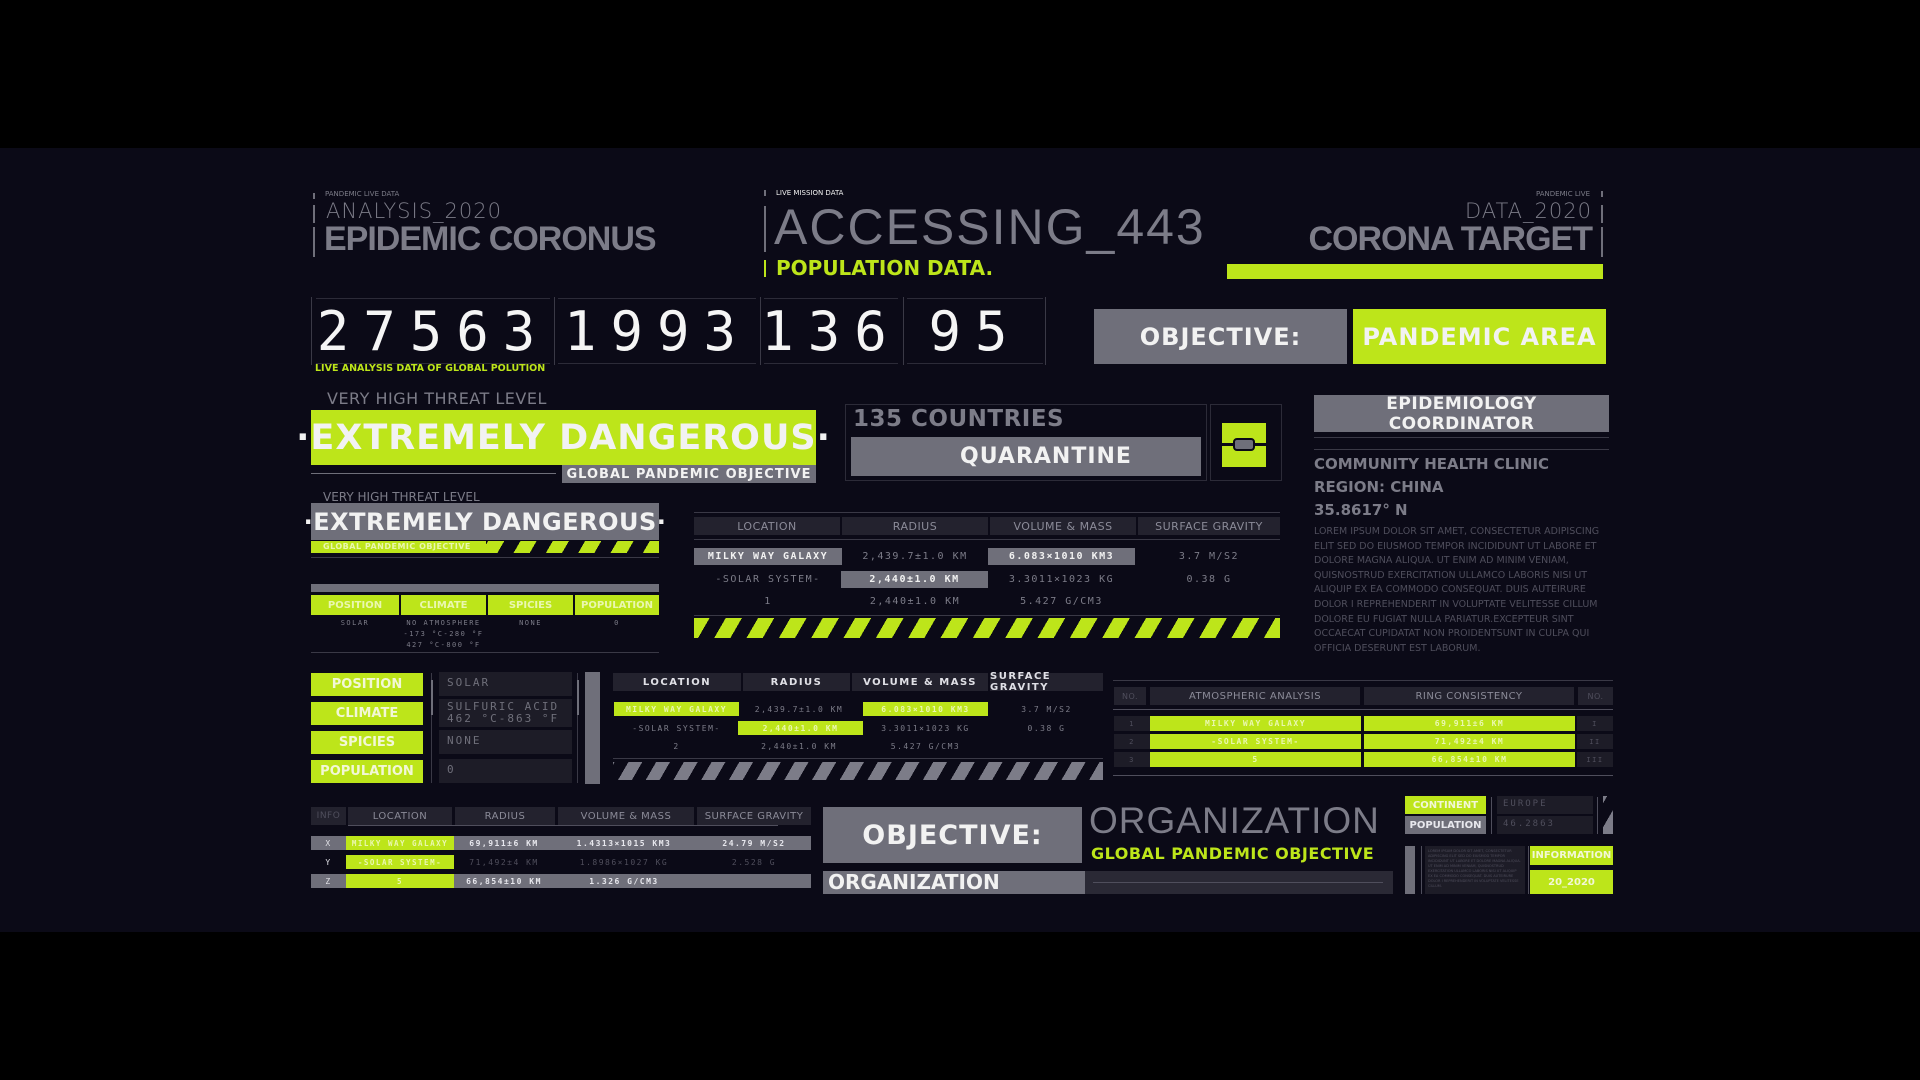 This screenshot has height=1080, width=1920. What do you see at coordinates (1545, 805) in the screenshot?
I see `continent-value: EUROPE` at bounding box center [1545, 805].